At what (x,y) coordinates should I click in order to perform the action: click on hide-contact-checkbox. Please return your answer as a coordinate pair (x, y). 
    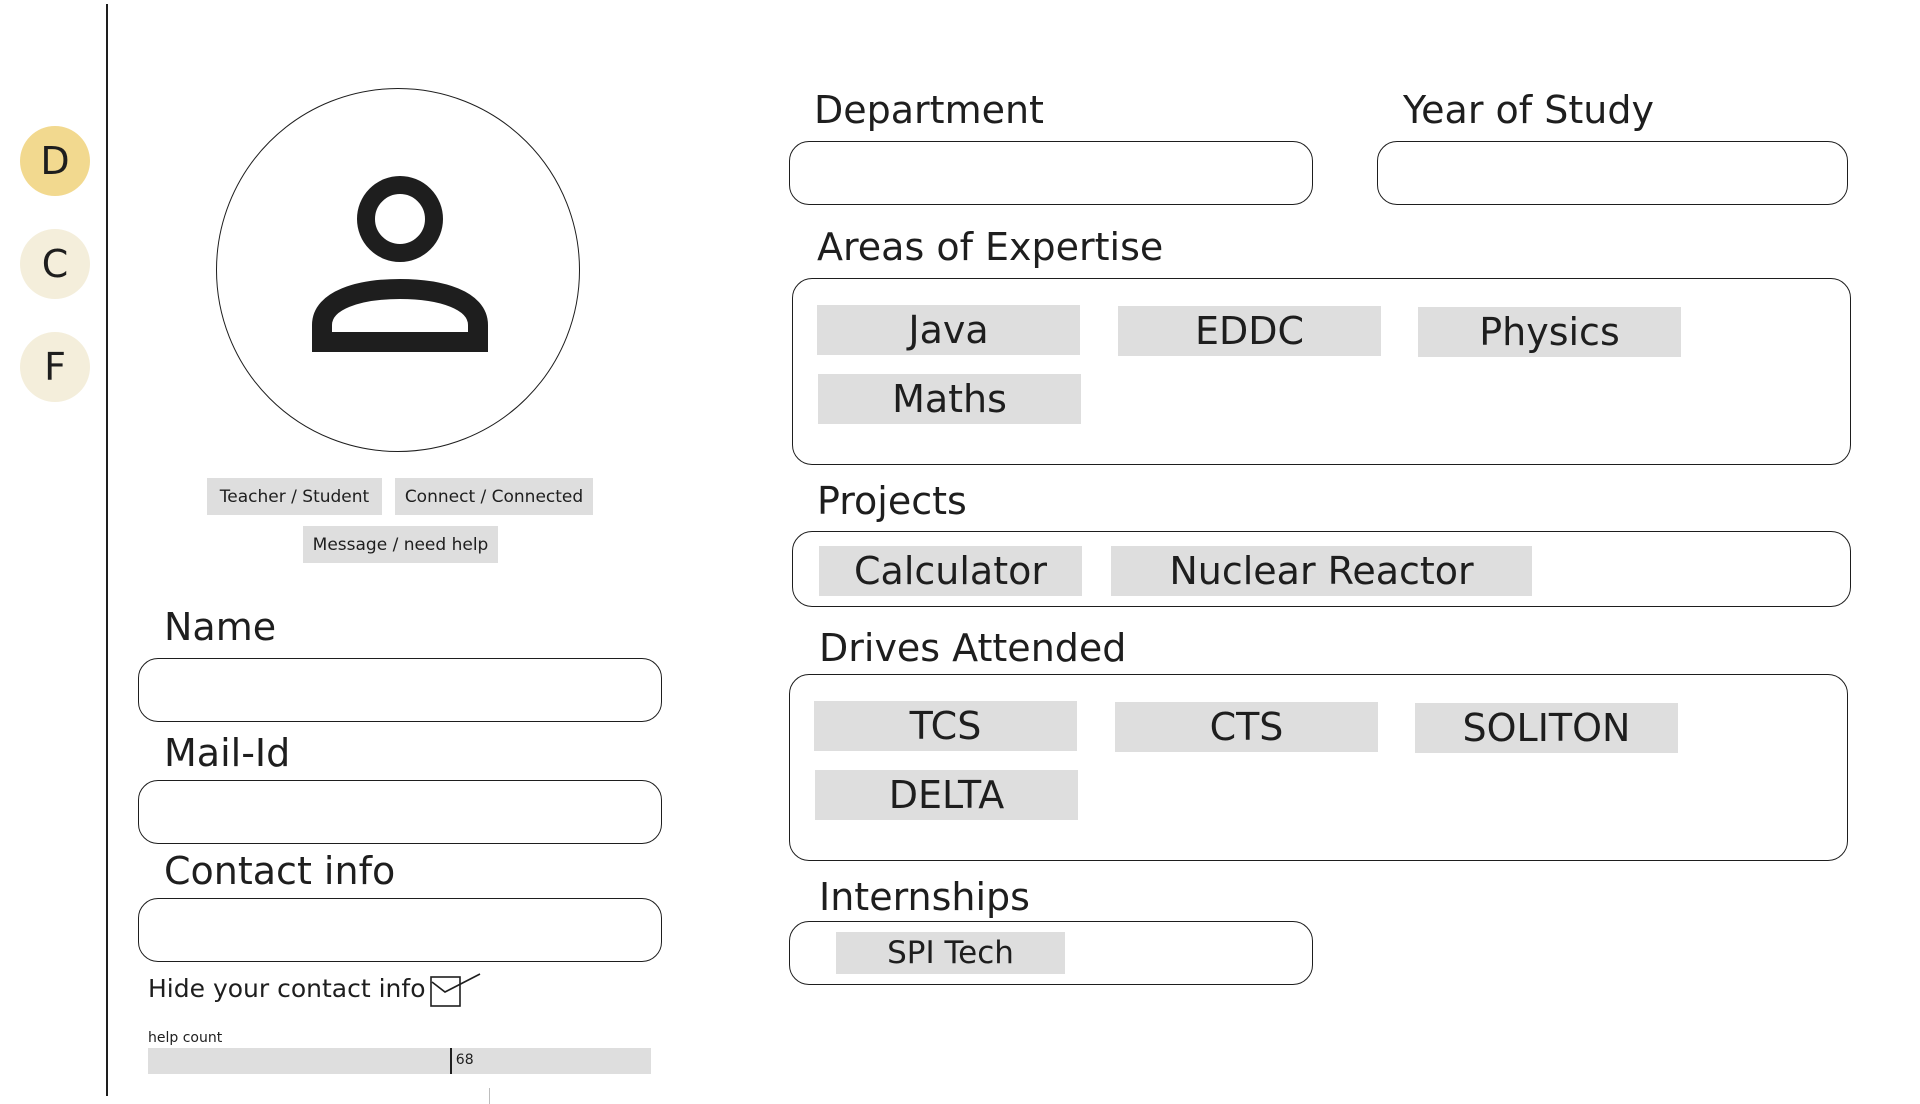
    Looking at the image, I should click on (456, 990).